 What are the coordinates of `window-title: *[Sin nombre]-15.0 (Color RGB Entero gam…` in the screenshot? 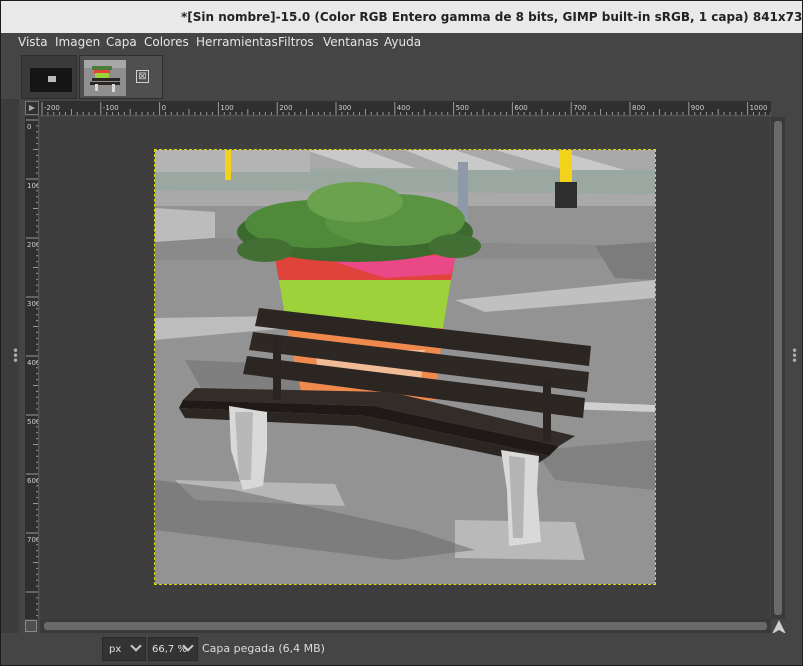 It's located at (492, 17).